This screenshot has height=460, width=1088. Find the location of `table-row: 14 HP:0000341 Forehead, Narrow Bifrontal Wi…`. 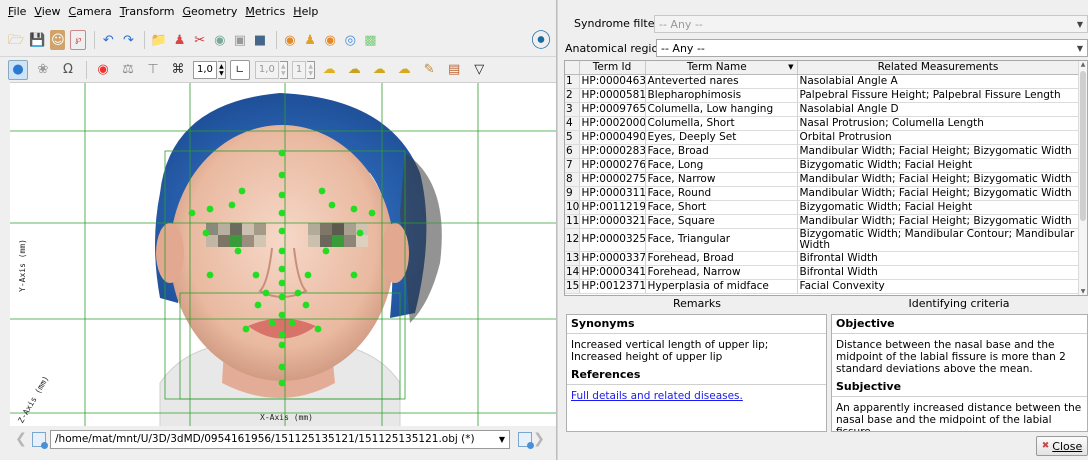

table-row: 14 HP:0000341 Forehead, Narrow Bifrontal Wi… is located at coordinates (822, 272).